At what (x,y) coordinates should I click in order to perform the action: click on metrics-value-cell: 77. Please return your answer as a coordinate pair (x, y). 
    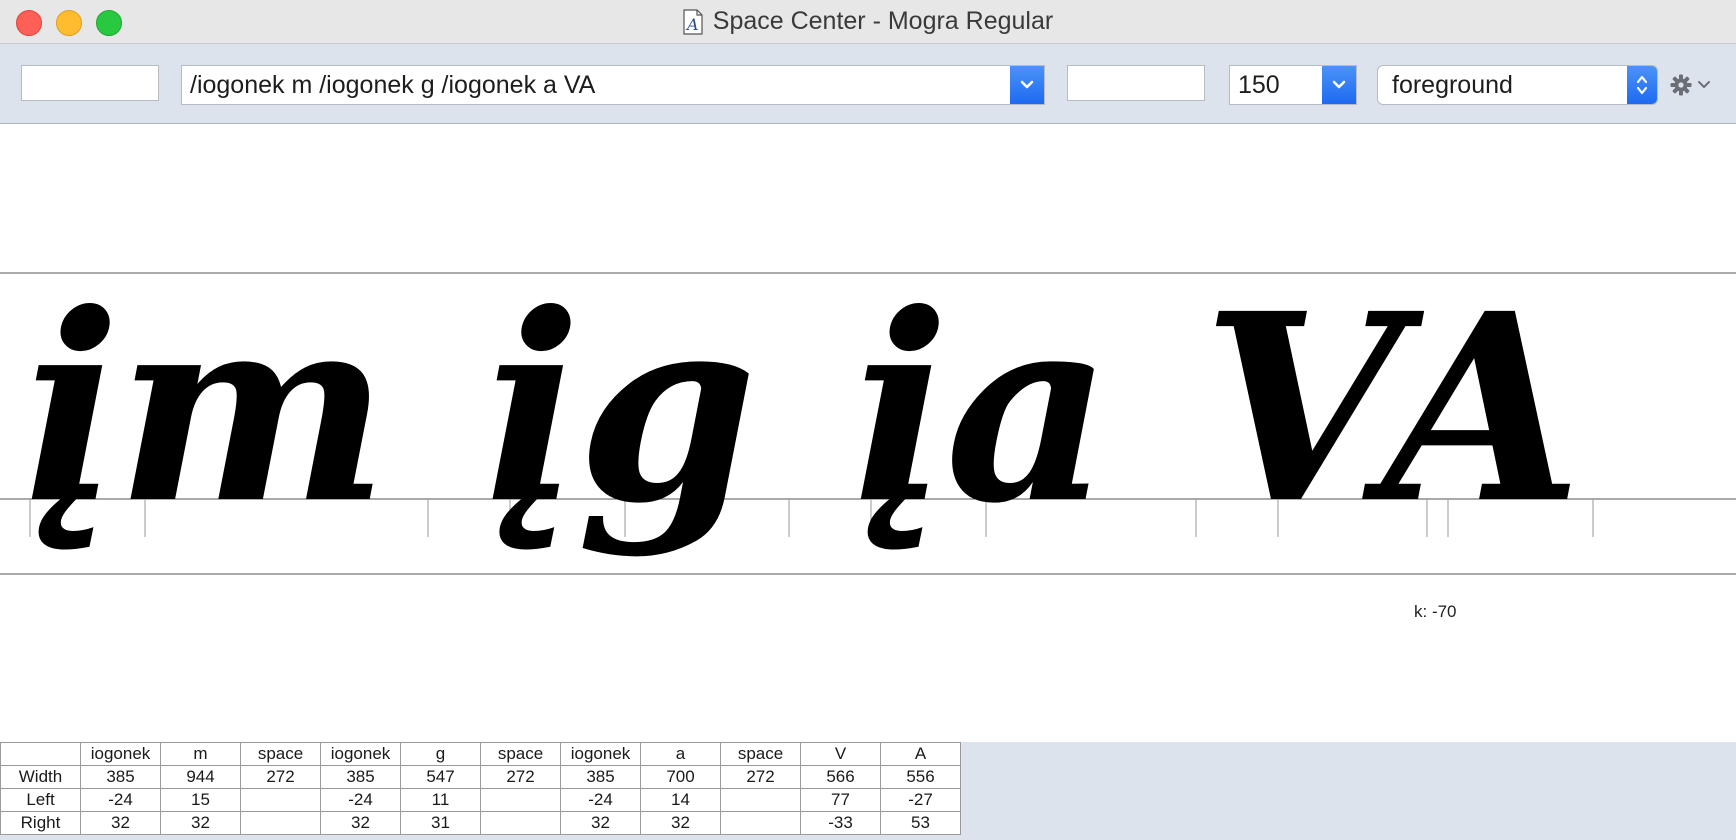
    Looking at the image, I should click on (840, 800).